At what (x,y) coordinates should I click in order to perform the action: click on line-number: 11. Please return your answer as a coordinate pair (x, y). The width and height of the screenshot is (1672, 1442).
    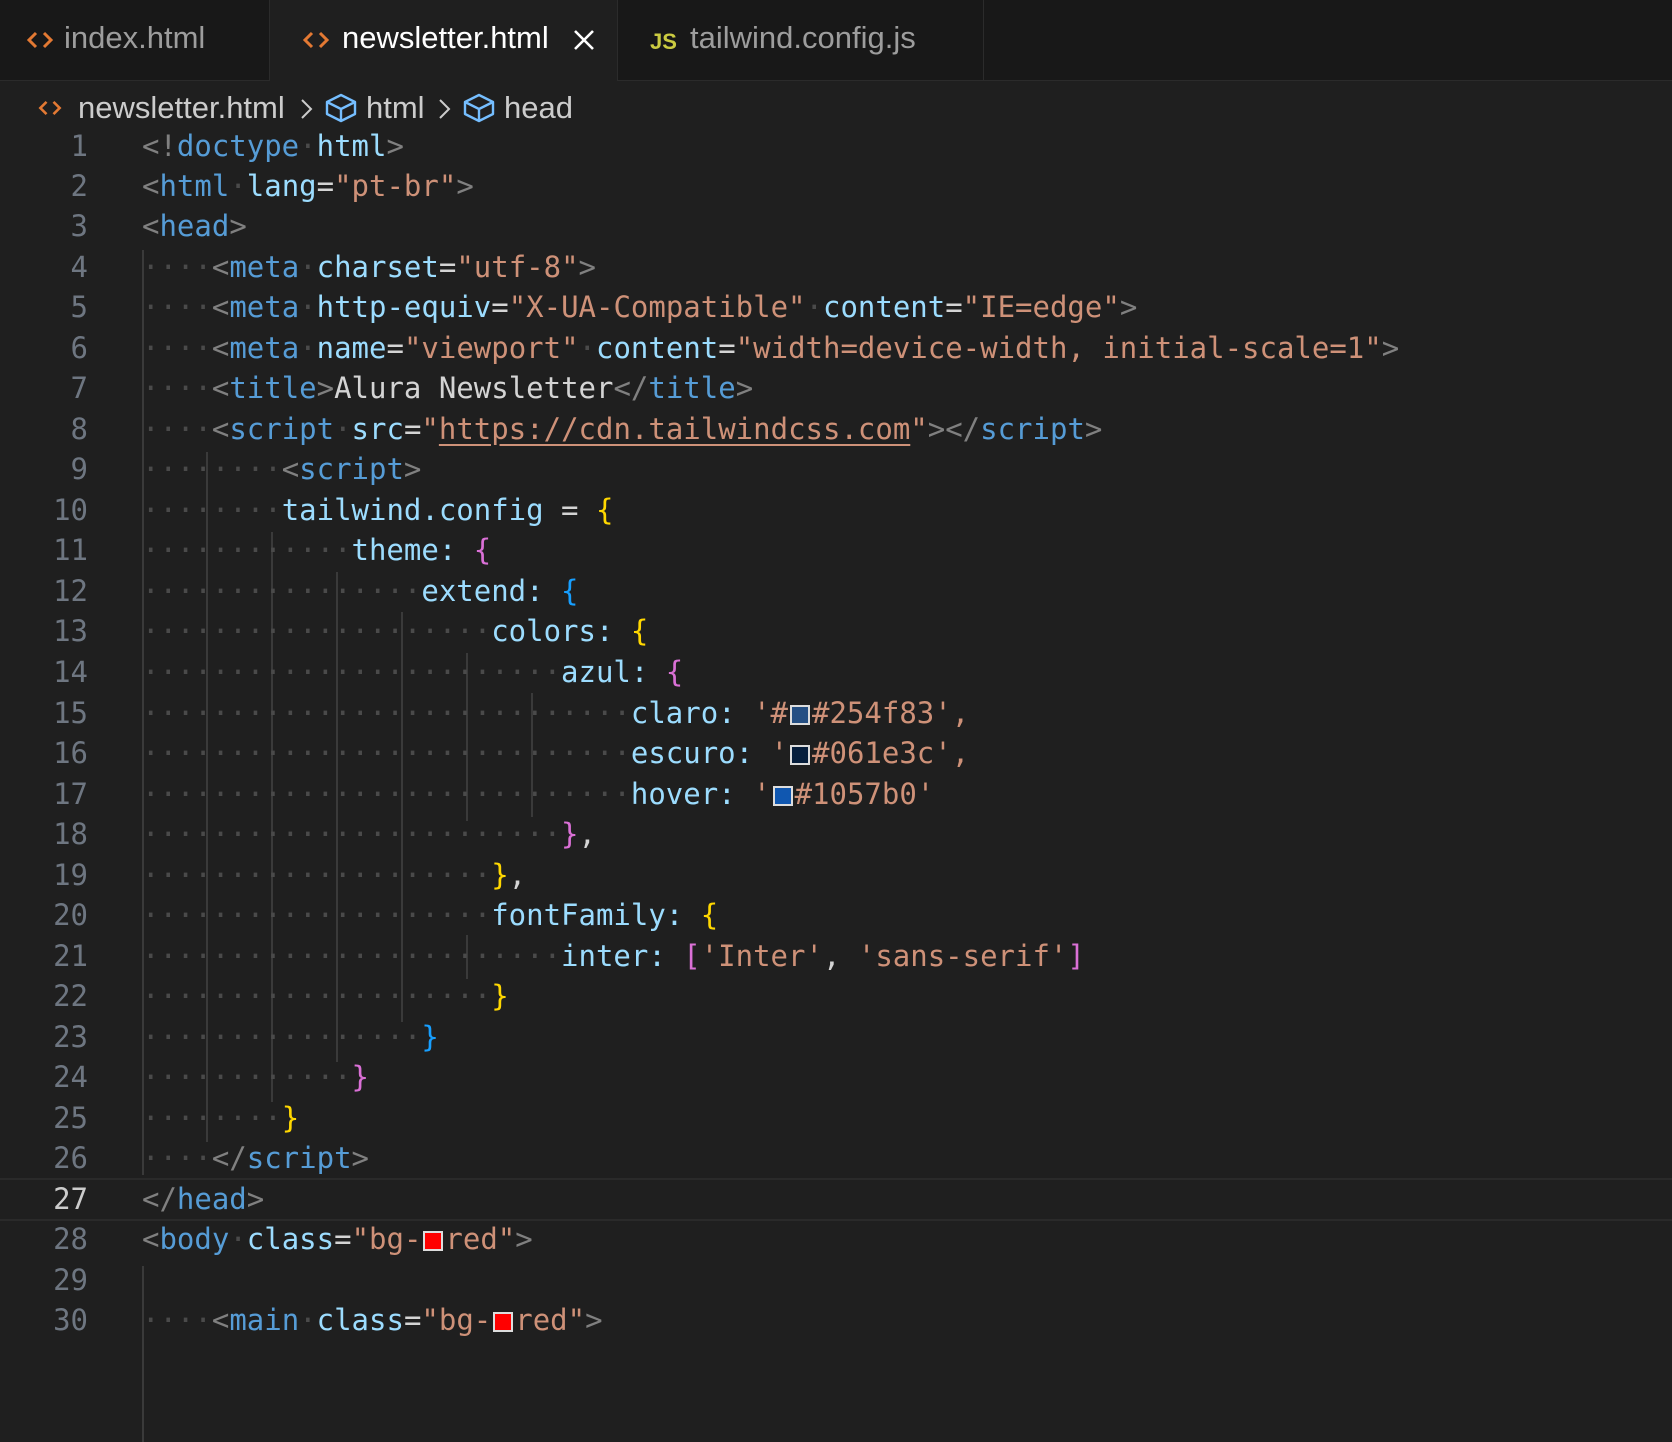
    Looking at the image, I should click on (70, 550).